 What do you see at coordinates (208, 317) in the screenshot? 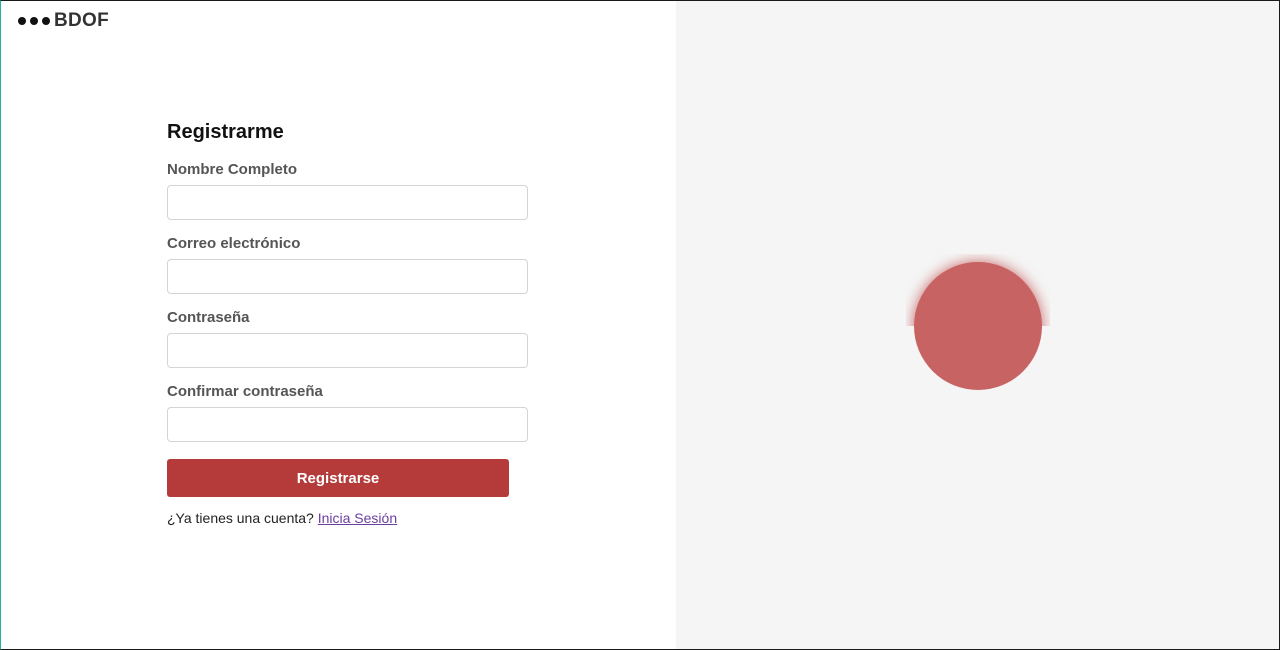
I see `password-label: Contraseña` at bounding box center [208, 317].